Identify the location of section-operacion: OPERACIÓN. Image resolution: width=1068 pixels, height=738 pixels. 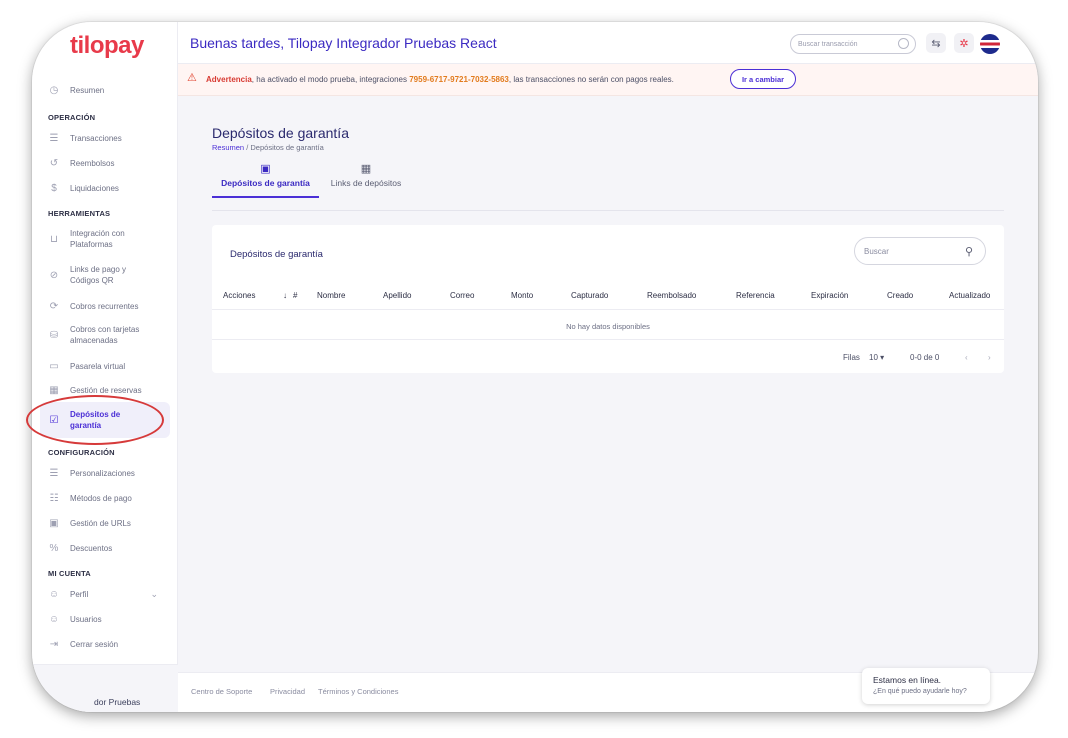
(72, 117).